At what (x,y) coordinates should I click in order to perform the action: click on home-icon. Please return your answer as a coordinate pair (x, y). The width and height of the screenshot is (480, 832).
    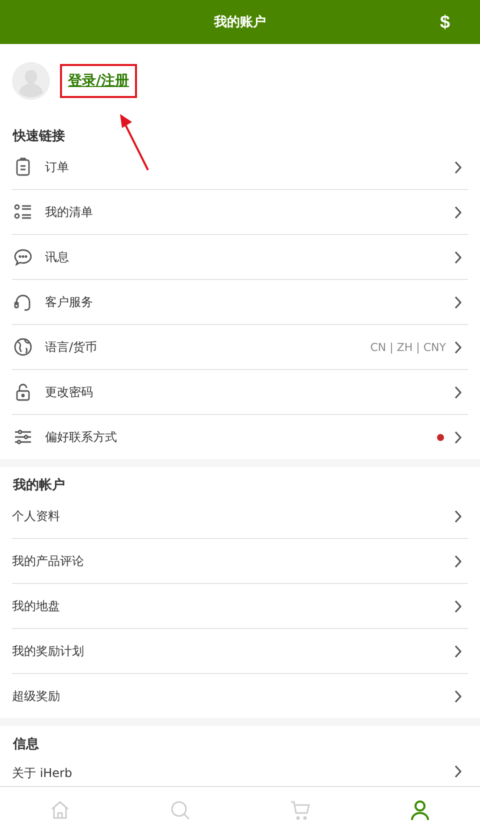
    Looking at the image, I should click on (60, 809).